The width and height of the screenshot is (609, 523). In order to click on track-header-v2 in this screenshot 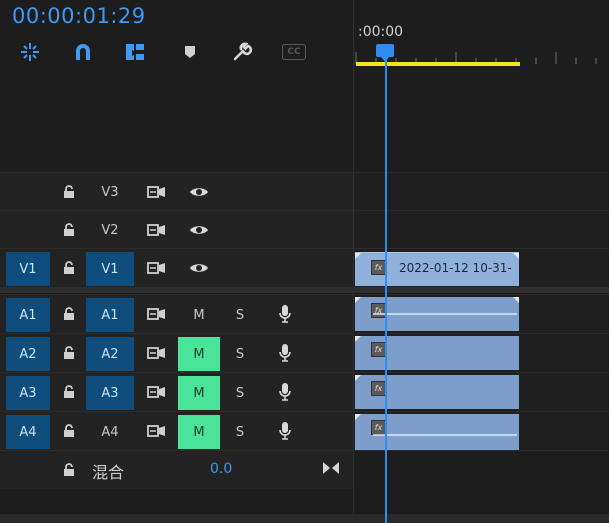, I will do `click(176, 230)`.